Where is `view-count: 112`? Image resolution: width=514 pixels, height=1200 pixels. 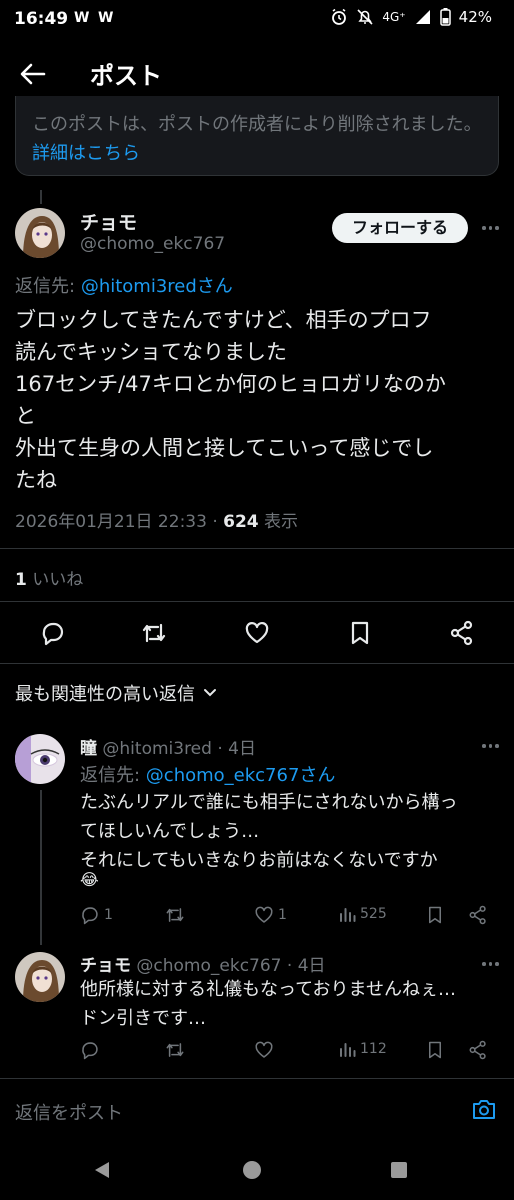
view-count: 112 is located at coordinates (373, 1049).